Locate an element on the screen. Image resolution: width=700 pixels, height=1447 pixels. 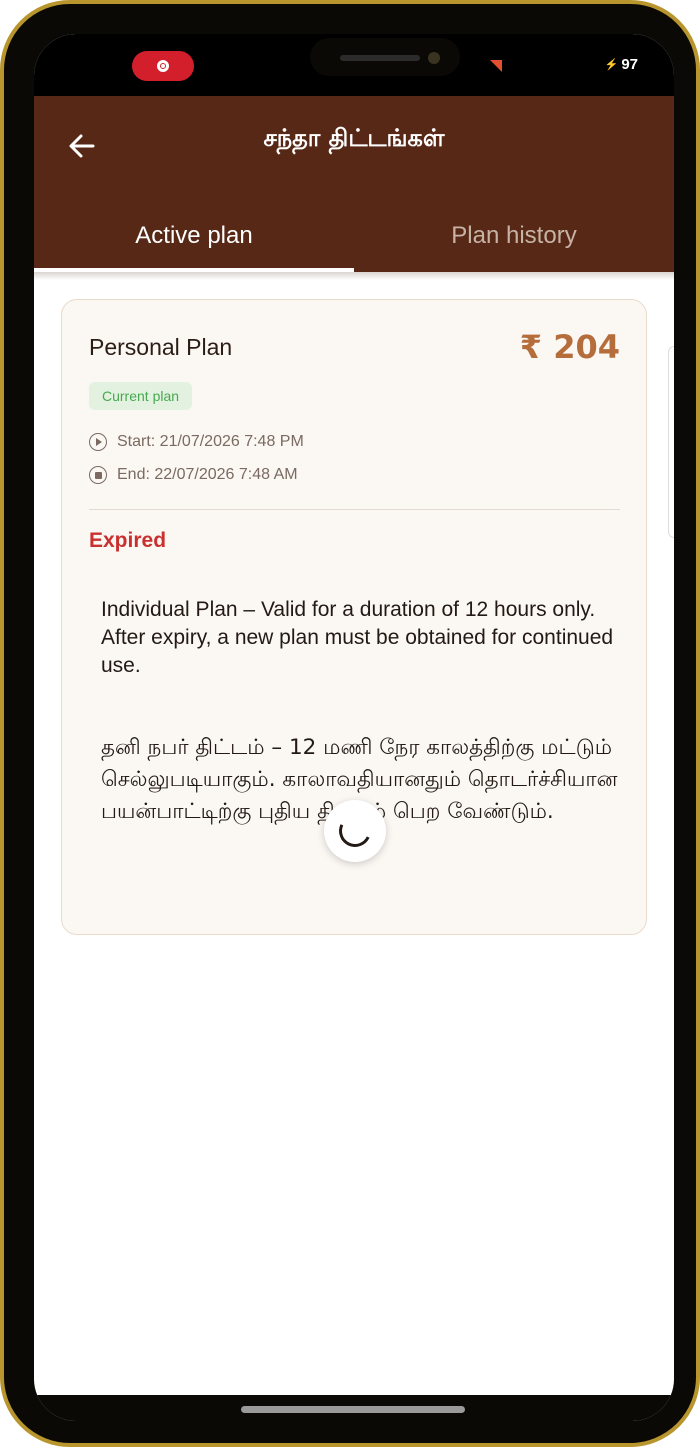
header-shadow is located at coordinates (354, 276).